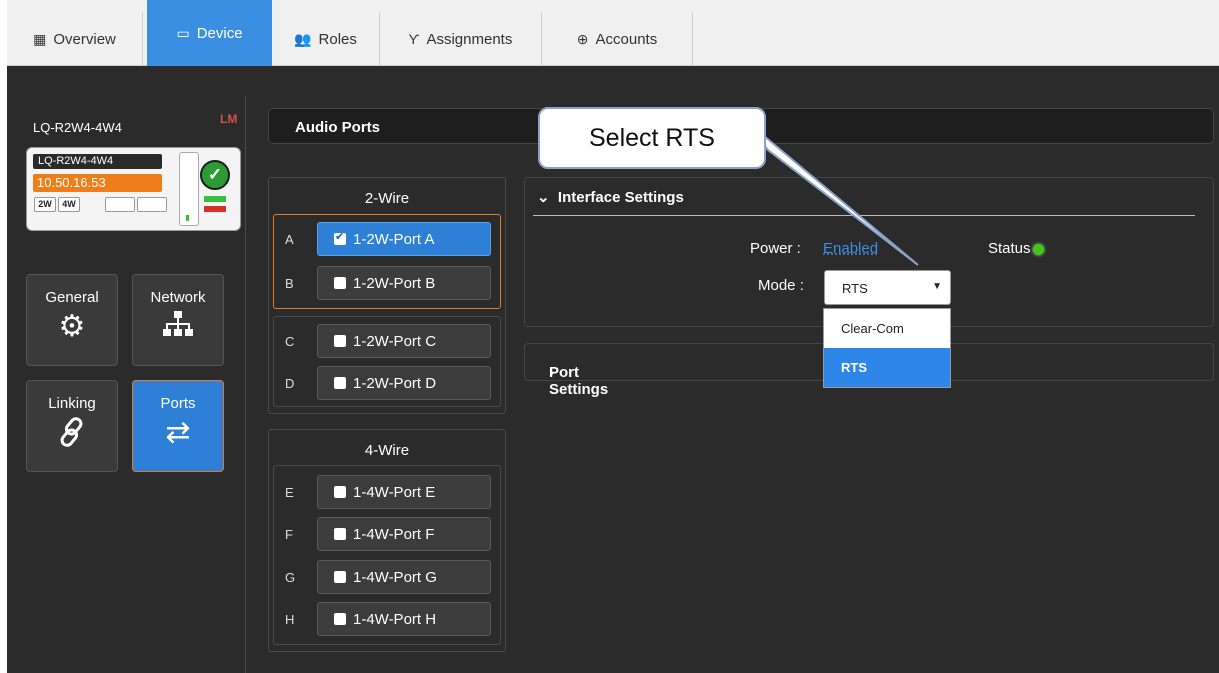  Describe the element at coordinates (652, 138) in the screenshot. I see `callout-select-rts: Select RTS` at that location.